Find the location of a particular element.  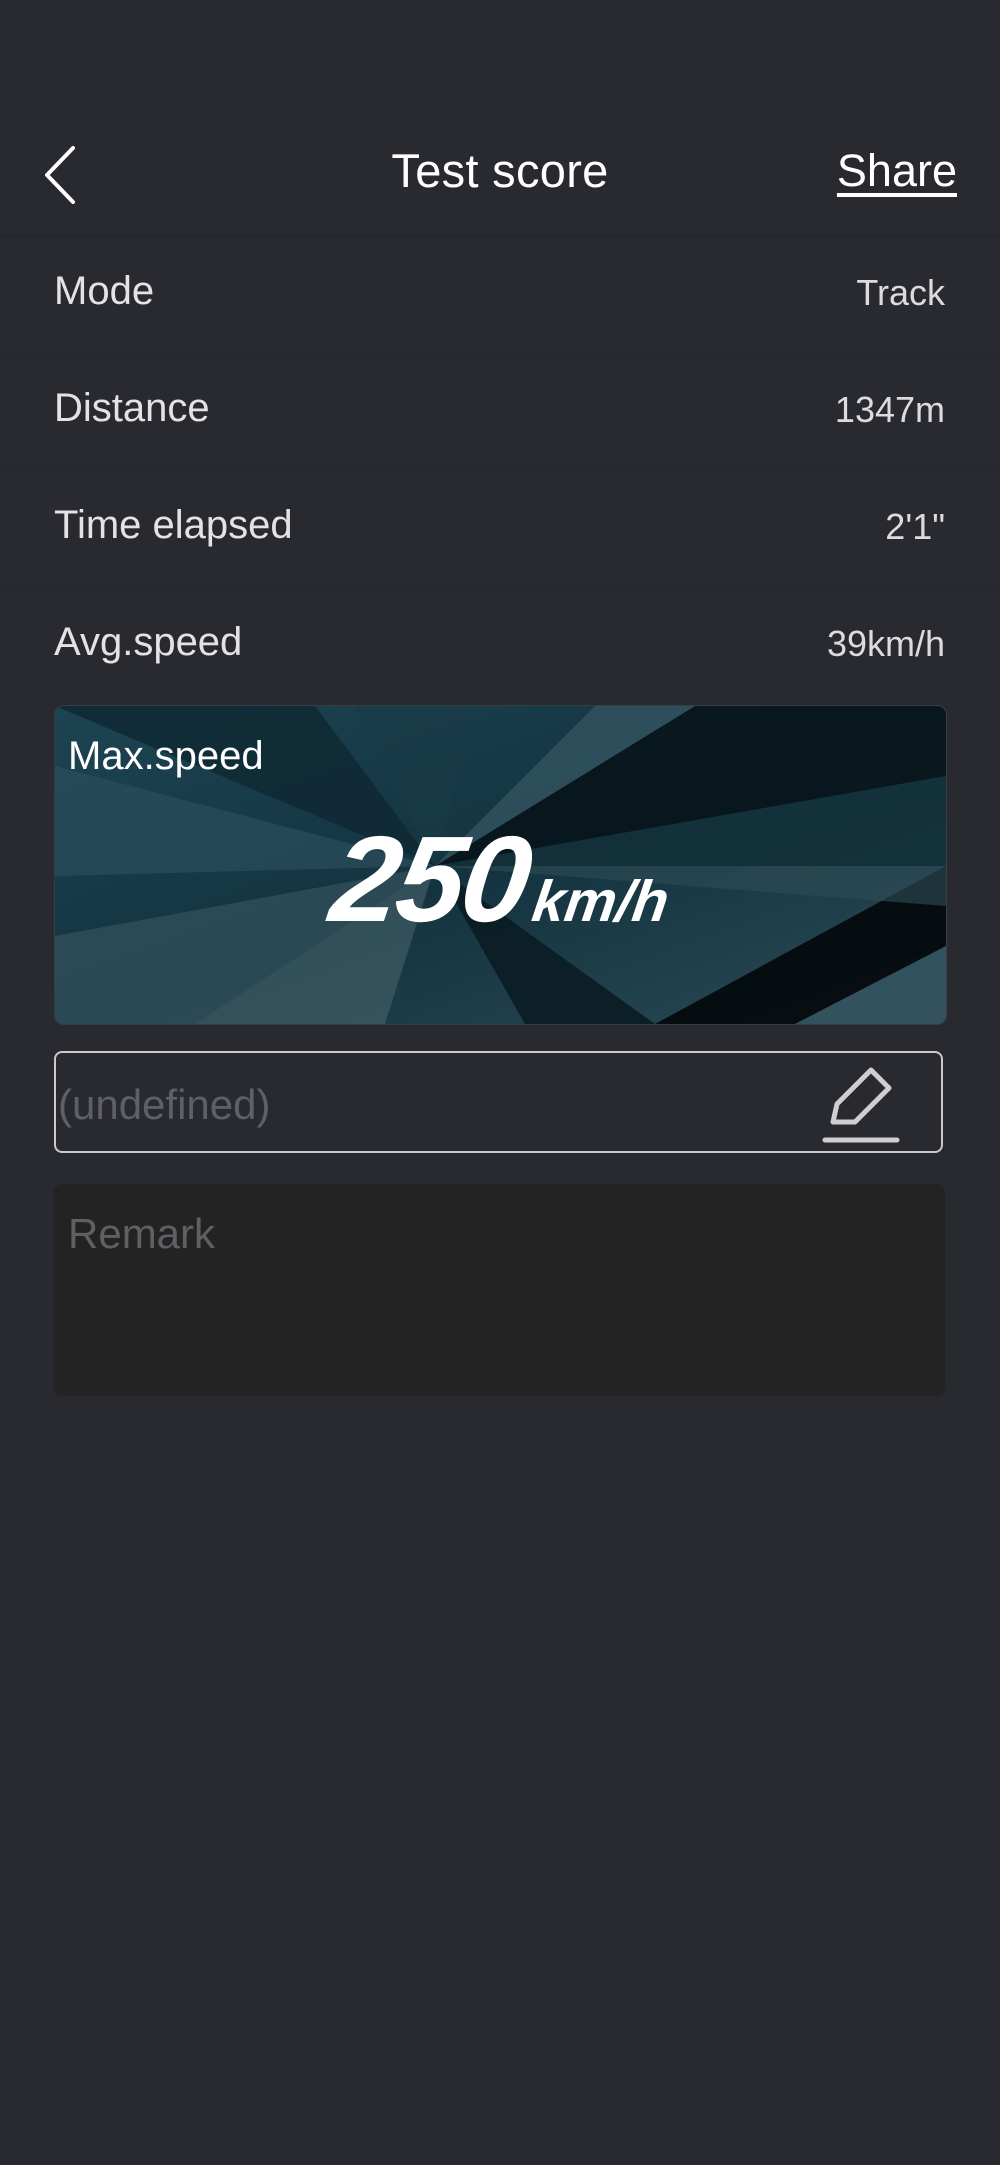

max-speed-unit: km/h is located at coordinates (601, 901).